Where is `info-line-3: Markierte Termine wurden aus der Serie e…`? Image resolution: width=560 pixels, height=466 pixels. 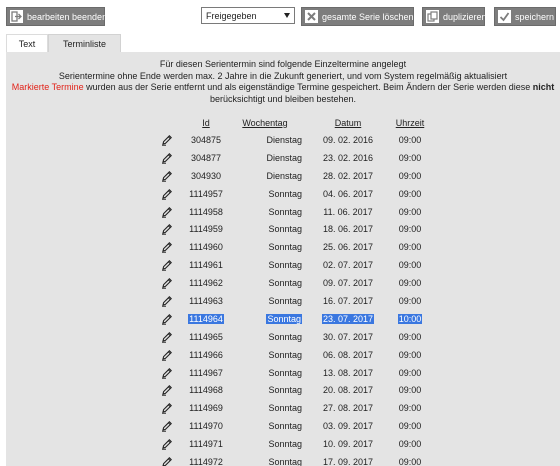 info-line-3: Markierte Termine wurden aus der Serie e… is located at coordinates (283, 88).